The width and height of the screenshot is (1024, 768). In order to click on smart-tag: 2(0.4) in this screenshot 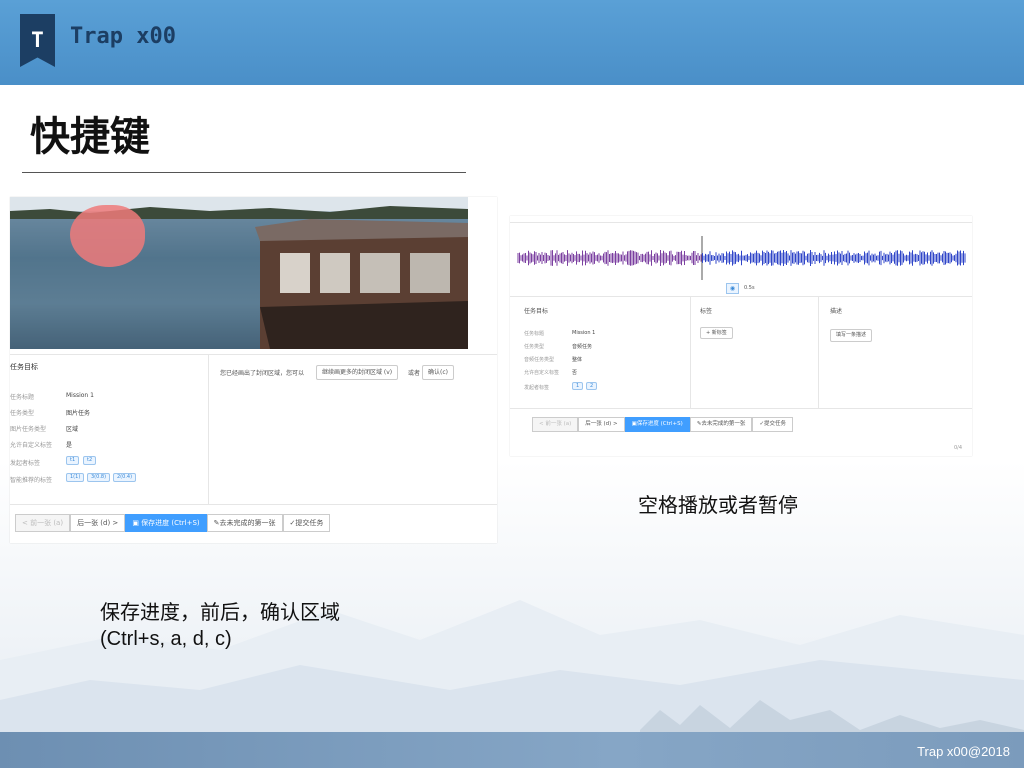, I will do `click(125, 477)`.